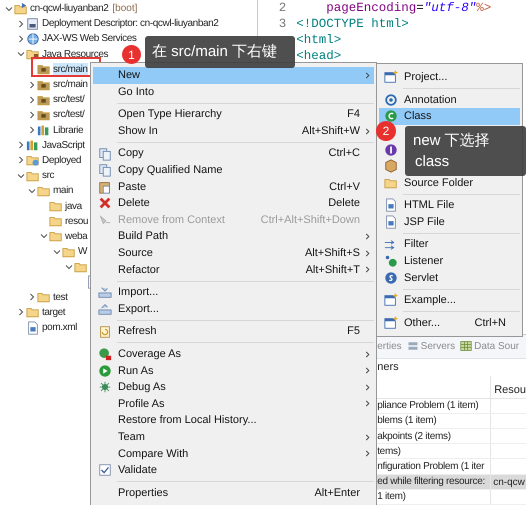 The height and width of the screenshot is (505, 526). What do you see at coordinates (449, 222) in the screenshot?
I see `menu-item: JSP File` at bounding box center [449, 222].